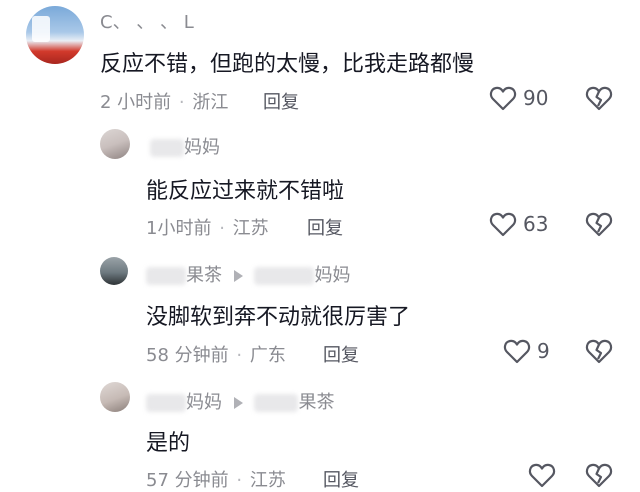  What do you see at coordinates (136, 102) in the screenshot?
I see `comment-time: 2 小时前` at bounding box center [136, 102].